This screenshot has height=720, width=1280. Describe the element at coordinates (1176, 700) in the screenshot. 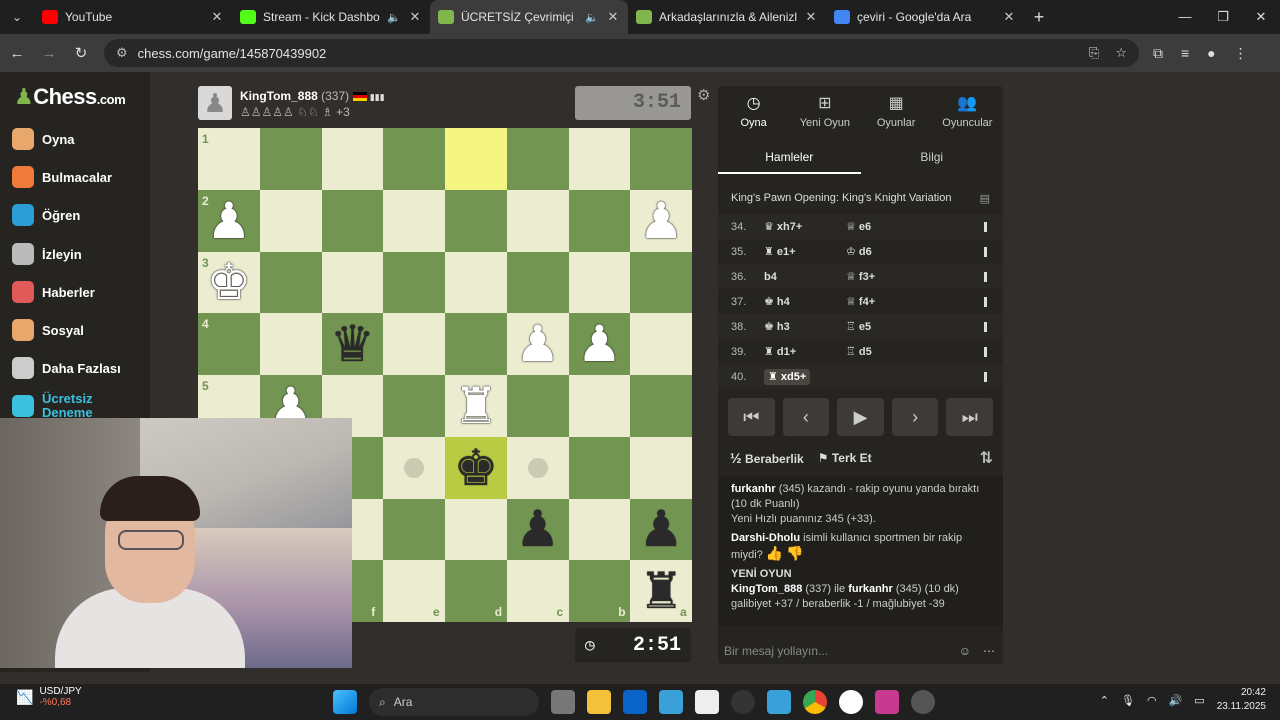

I see `volume-icon: 🔊` at that location.